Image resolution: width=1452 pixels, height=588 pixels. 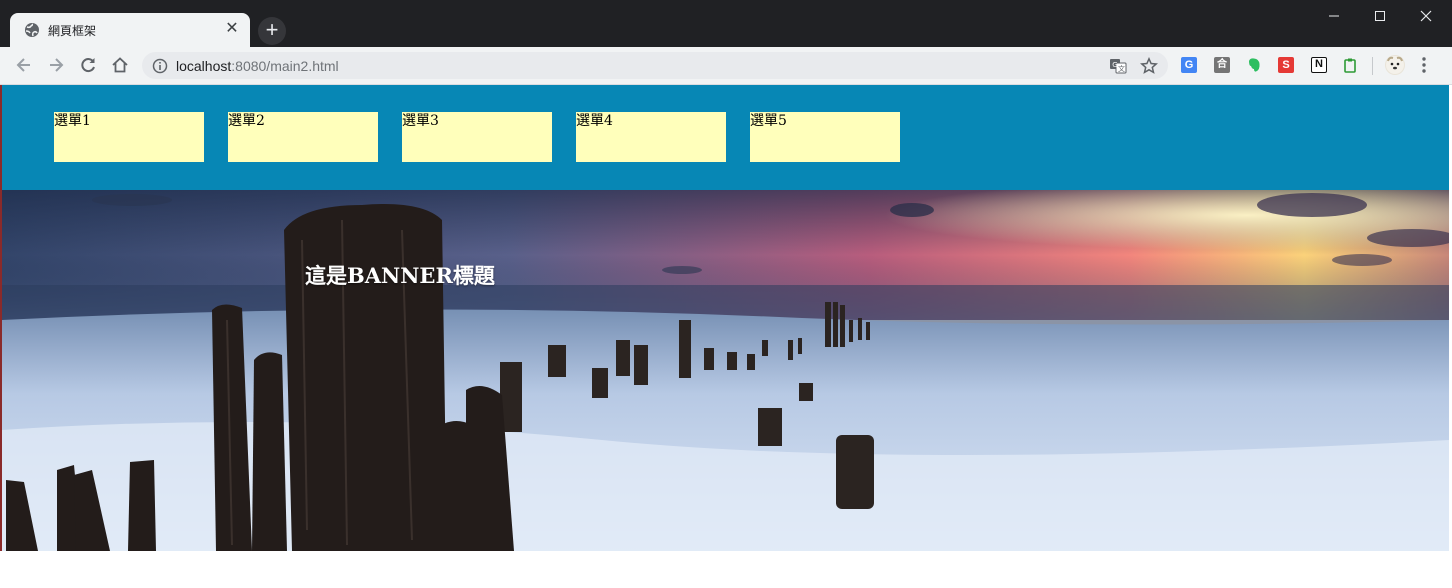 I want to click on url-text: localhost:8080/main2.html, so click(x=257, y=66).